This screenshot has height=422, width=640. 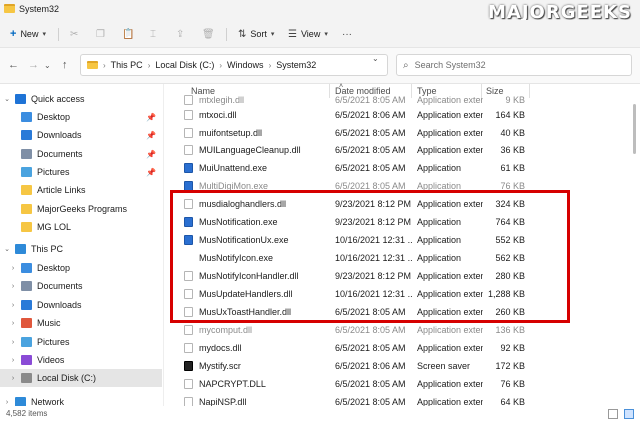 What do you see at coordinates (81, 154) in the screenshot?
I see `sidebar-item: Documents 📌` at bounding box center [81, 154].